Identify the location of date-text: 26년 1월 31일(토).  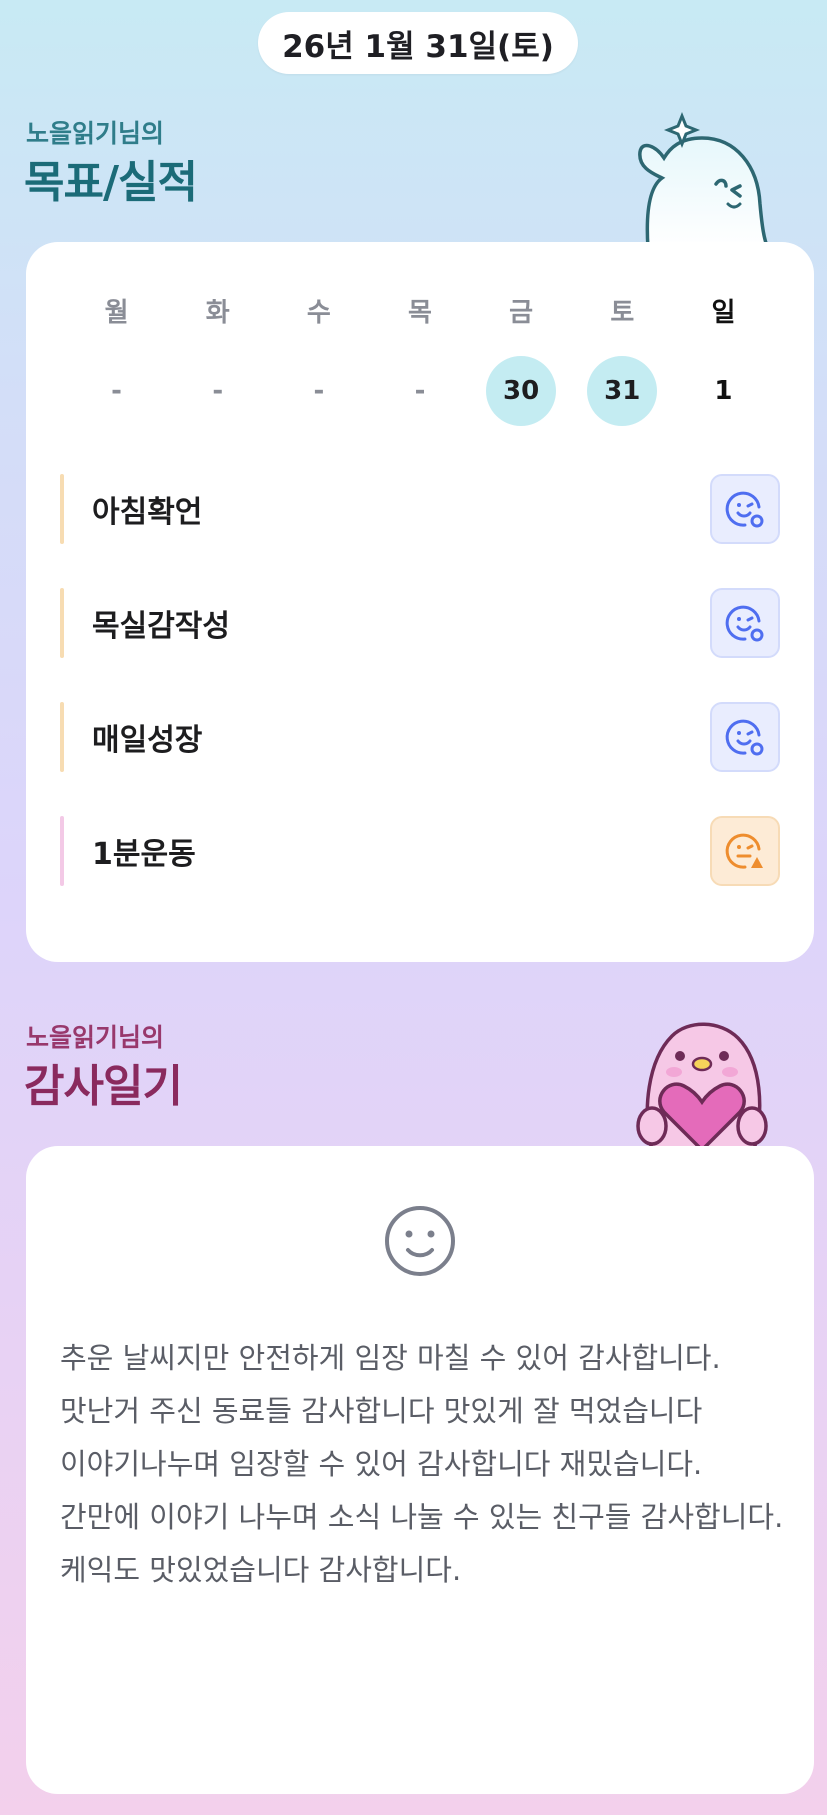
(418, 46).